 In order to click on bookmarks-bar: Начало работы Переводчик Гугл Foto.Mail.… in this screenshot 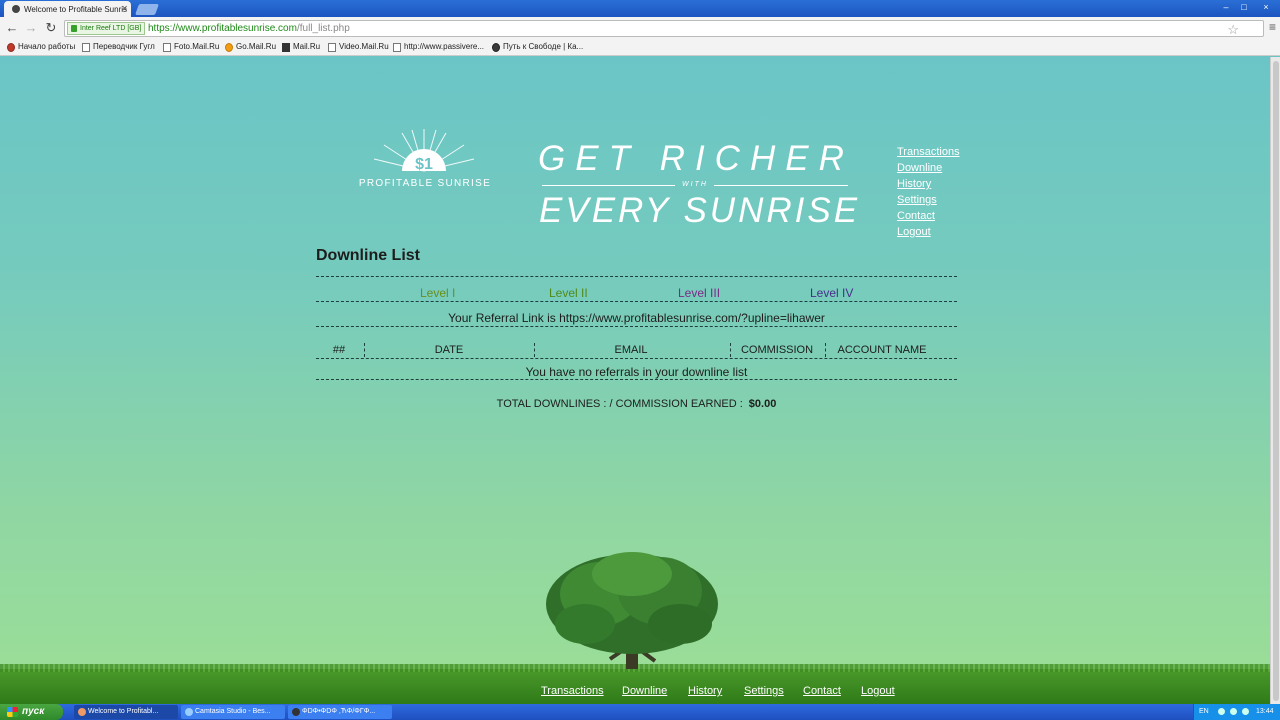, I will do `click(640, 47)`.